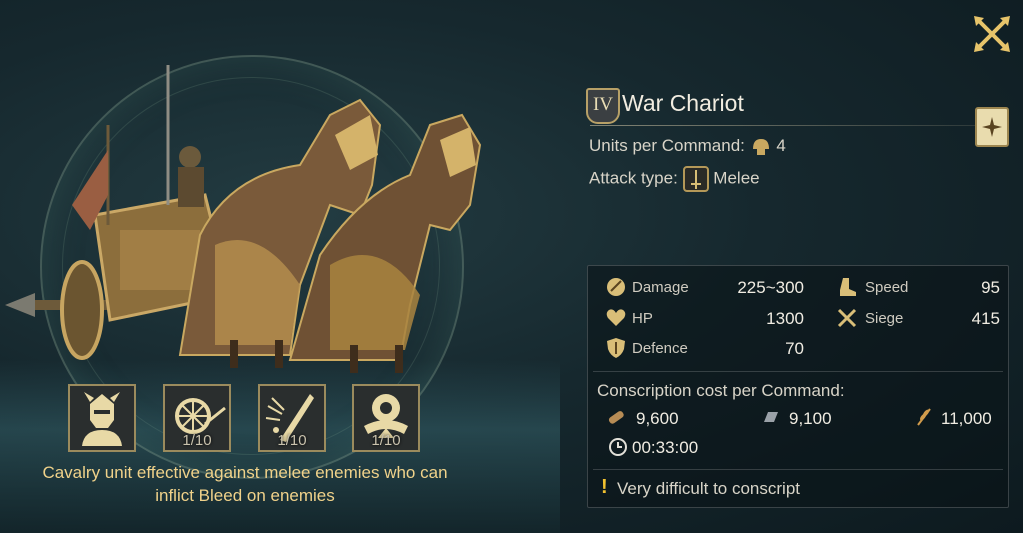 This screenshot has height=533, width=1023. What do you see at coordinates (785, 318) in the screenshot?
I see `hp-value: 1300` at bounding box center [785, 318].